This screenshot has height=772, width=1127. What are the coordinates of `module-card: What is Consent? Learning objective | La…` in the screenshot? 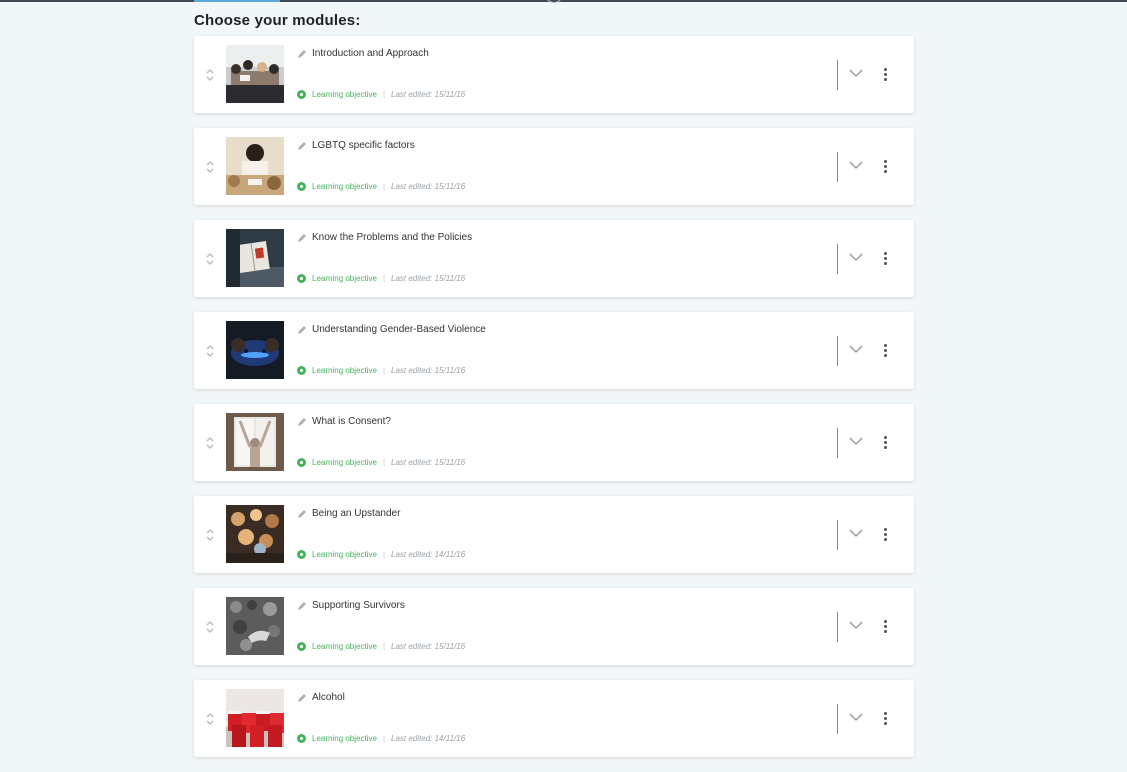 It's located at (554, 442).